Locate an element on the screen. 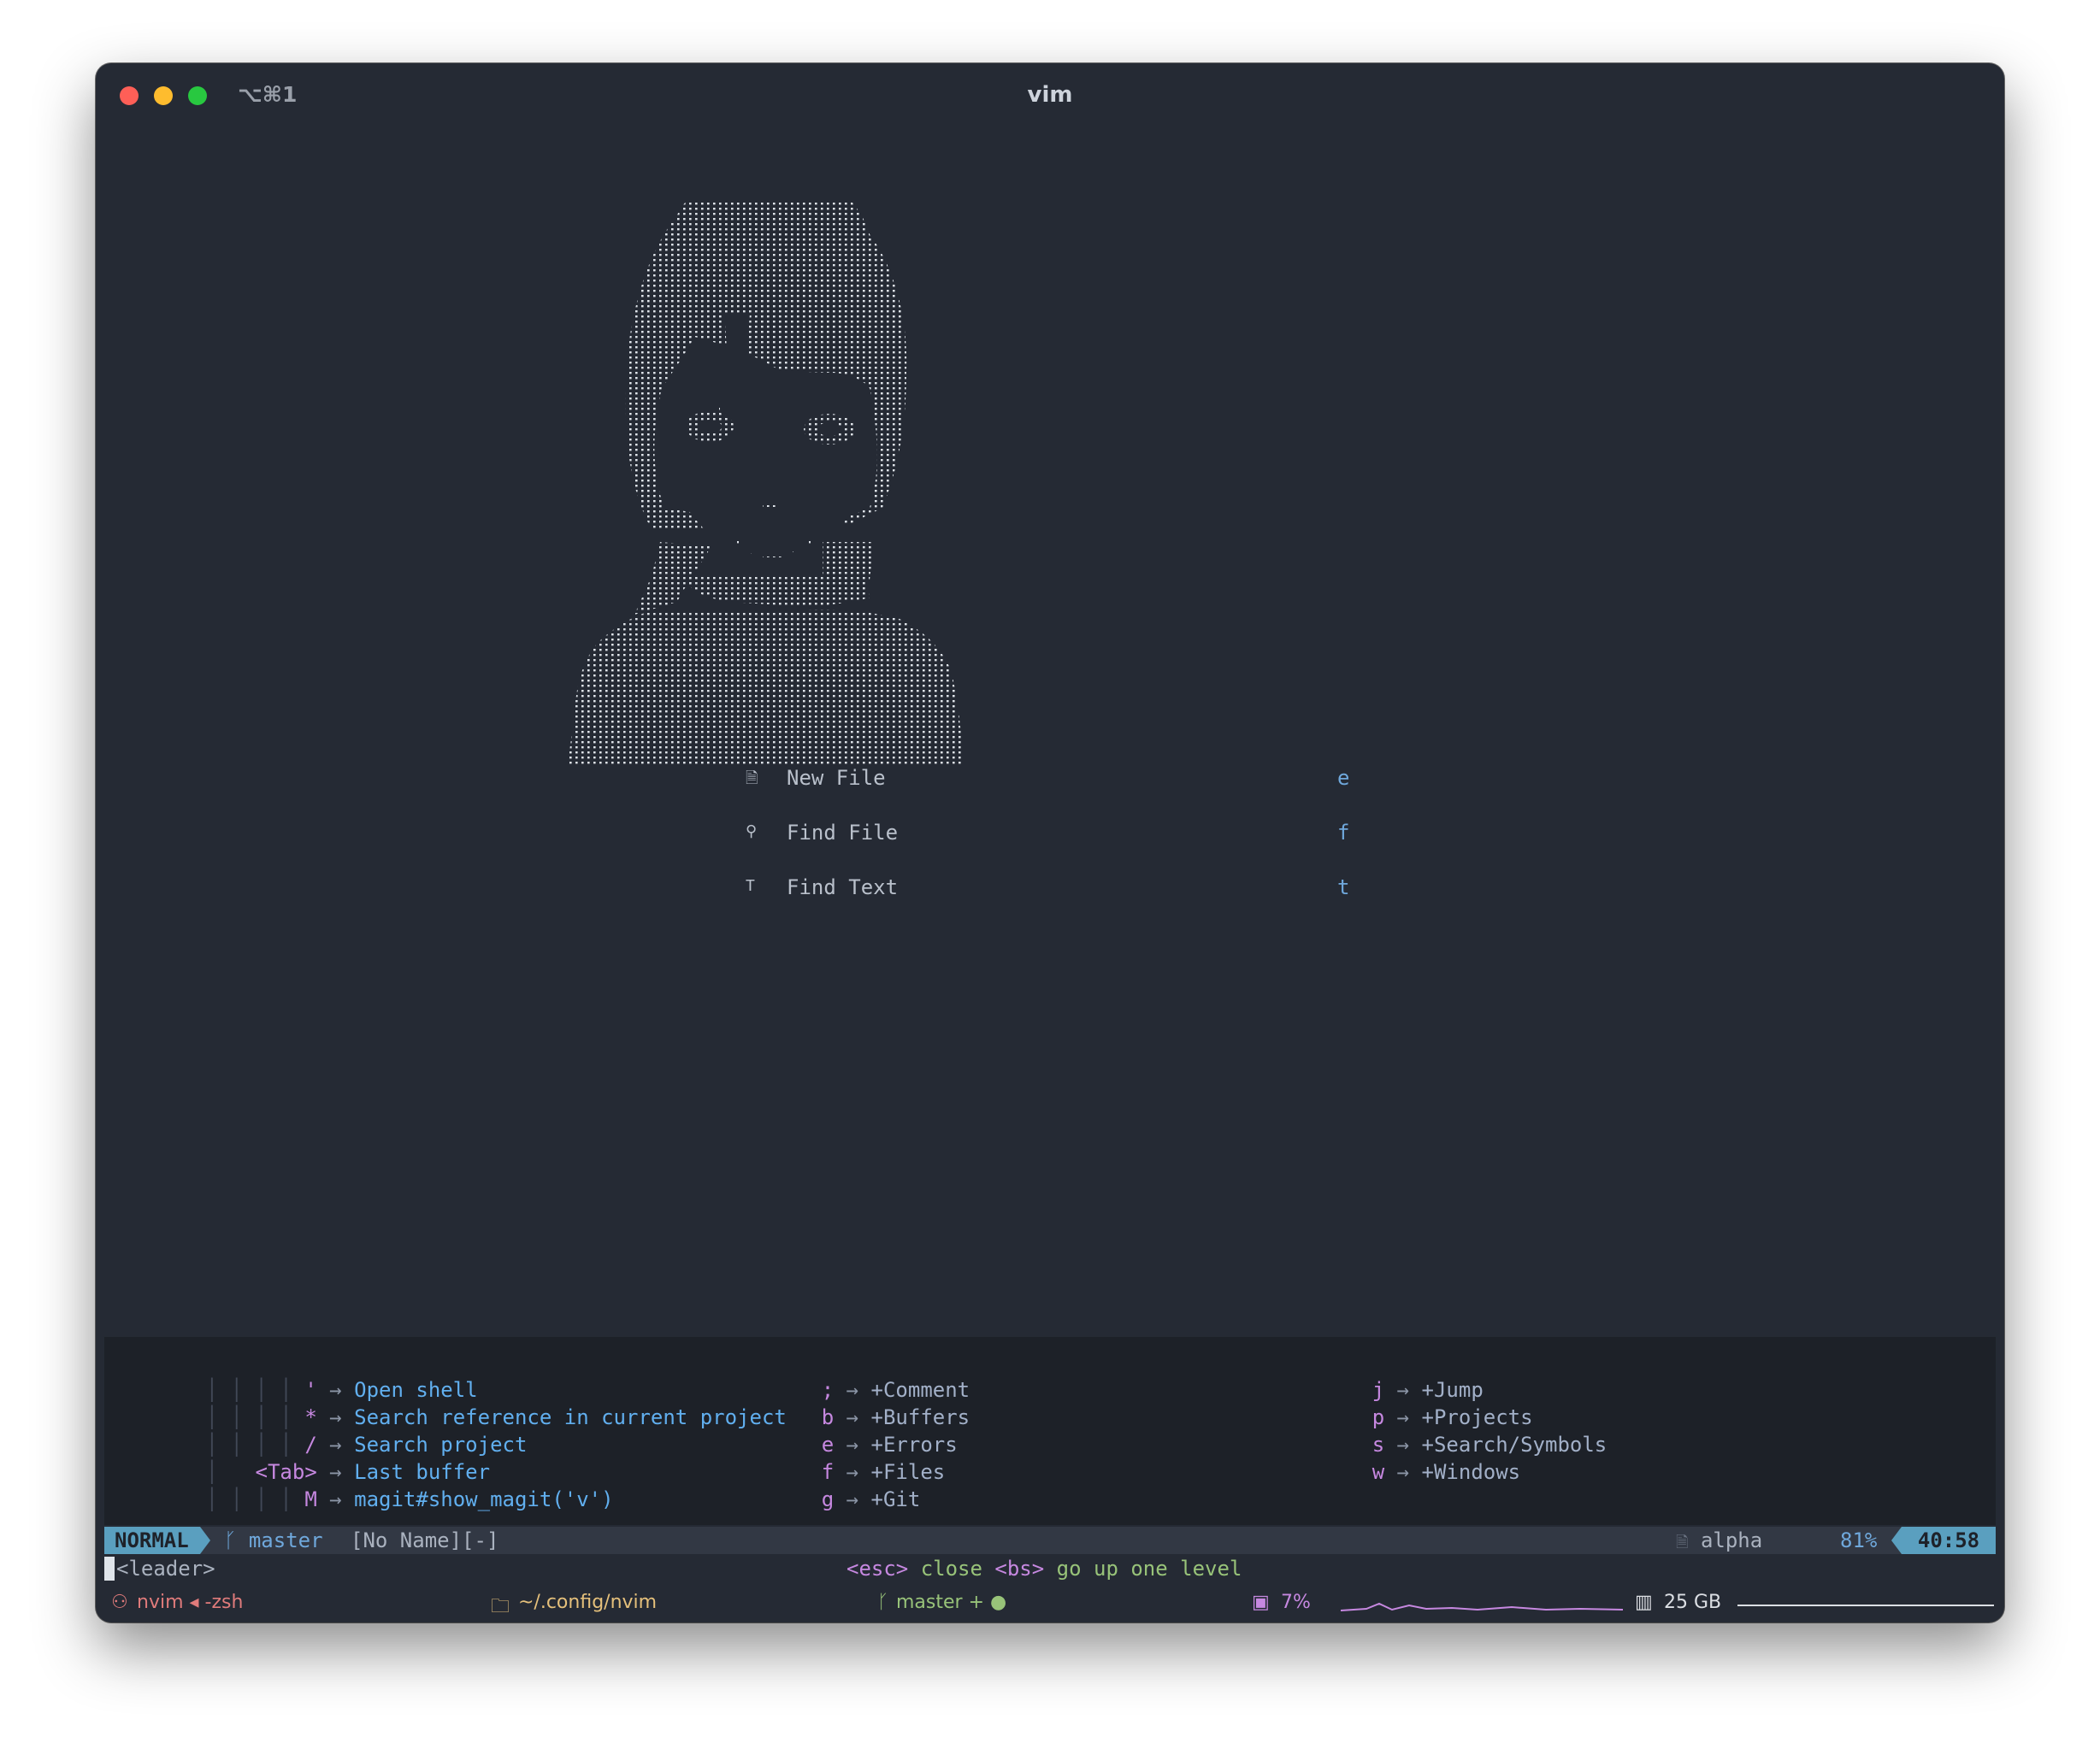  mode-separator is located at coordinates (205, 1540).